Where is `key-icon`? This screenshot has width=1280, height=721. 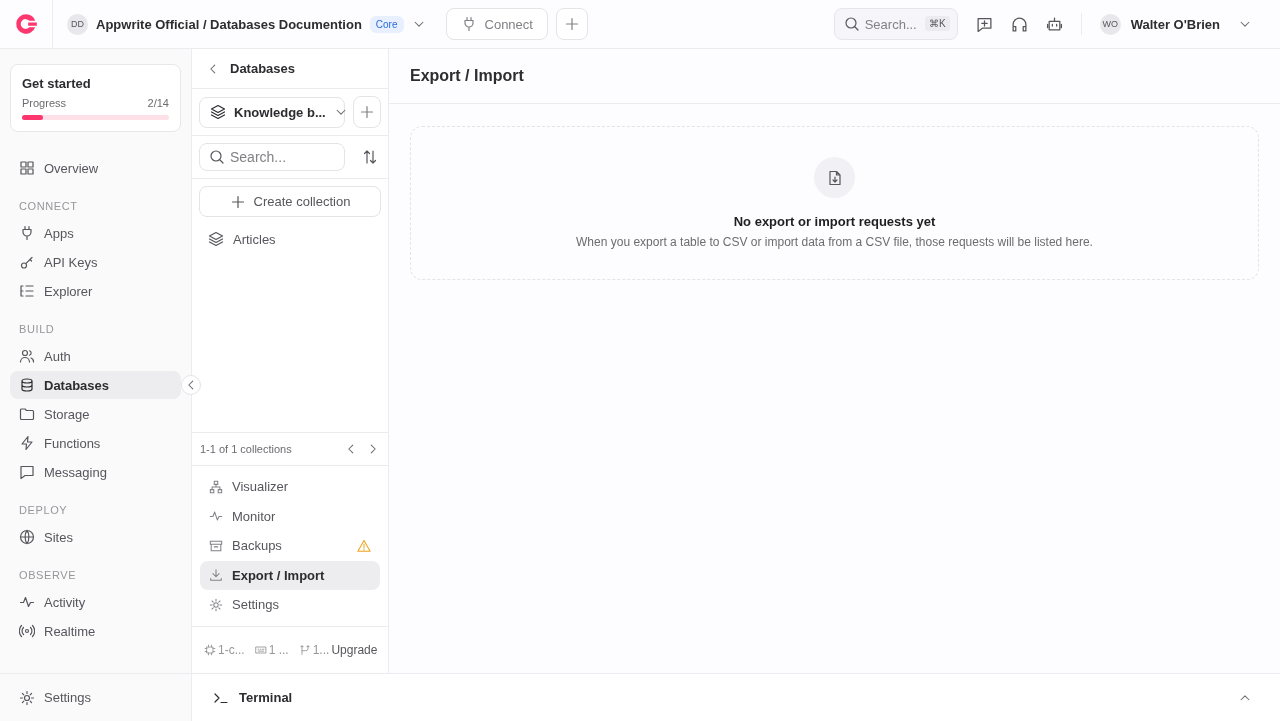
key-icon is located at coordinates (27, 262).